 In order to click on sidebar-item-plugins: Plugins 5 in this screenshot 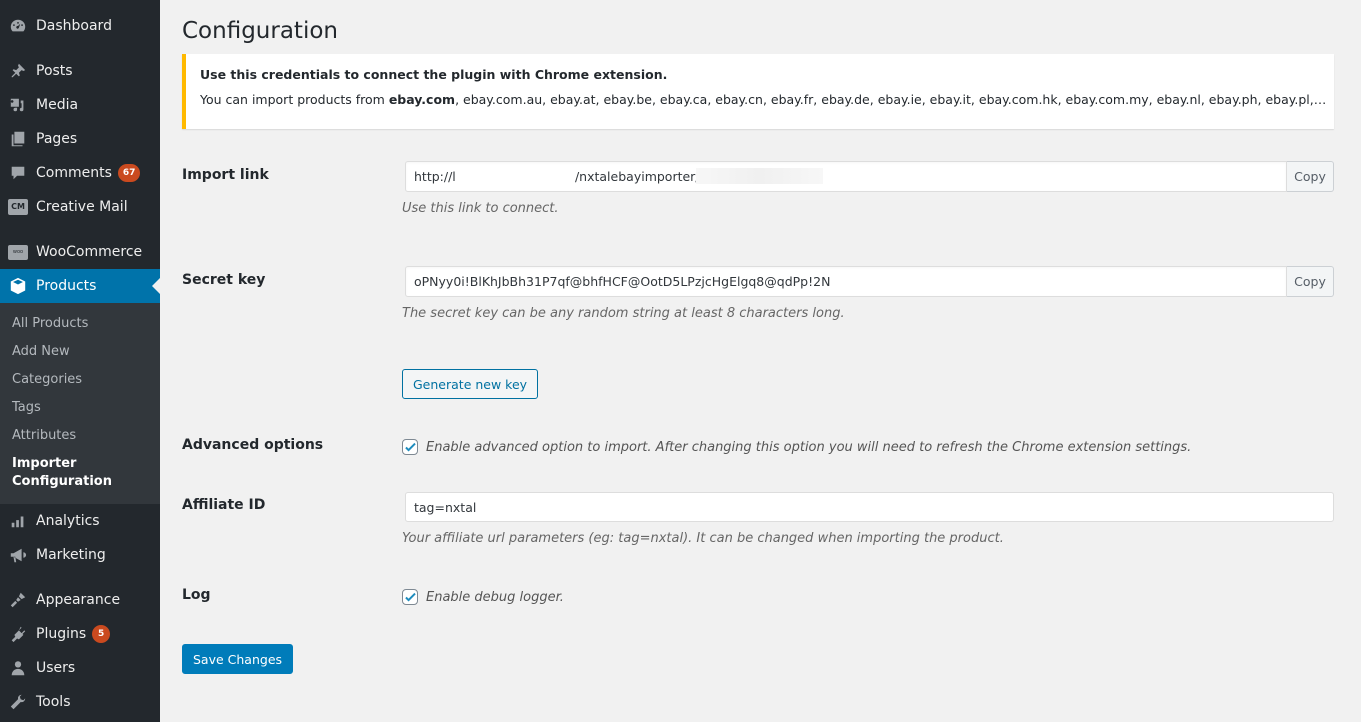, I will do `click(80, 634)`.